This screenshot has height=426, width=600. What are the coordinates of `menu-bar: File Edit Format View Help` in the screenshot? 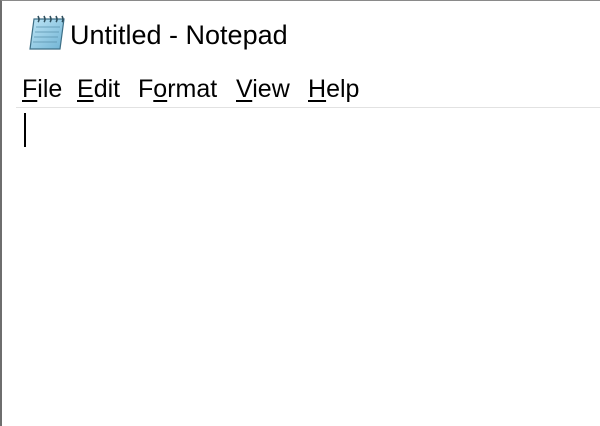 It's located at (301, 89).